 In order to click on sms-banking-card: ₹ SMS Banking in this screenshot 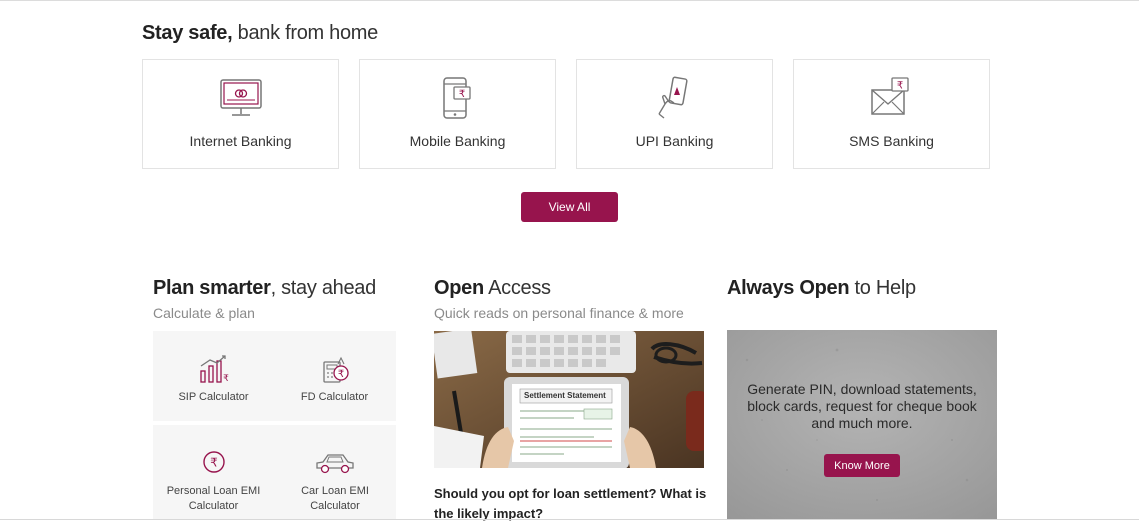, I will do `click(891, 114)`.